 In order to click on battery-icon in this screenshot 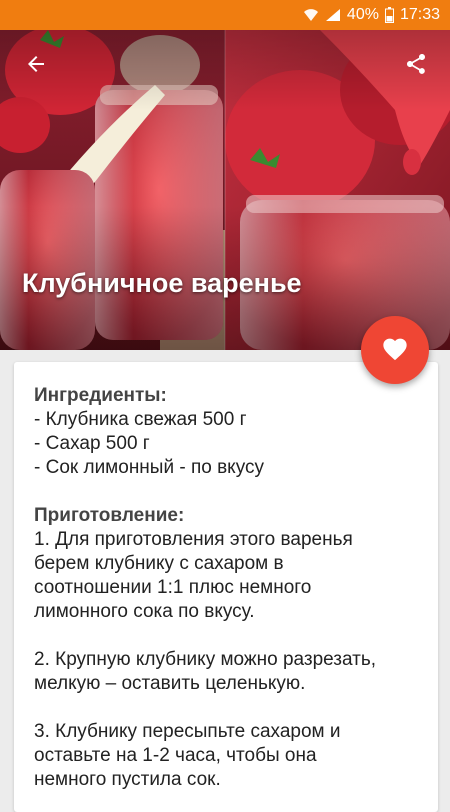, I will do `click(389, 15)`.